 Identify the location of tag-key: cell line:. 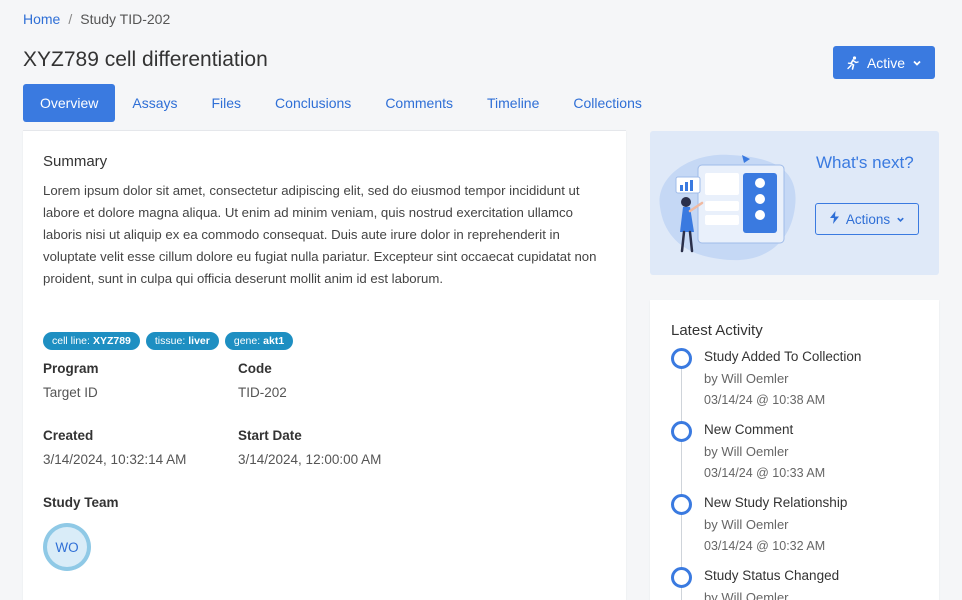
(71, 341).